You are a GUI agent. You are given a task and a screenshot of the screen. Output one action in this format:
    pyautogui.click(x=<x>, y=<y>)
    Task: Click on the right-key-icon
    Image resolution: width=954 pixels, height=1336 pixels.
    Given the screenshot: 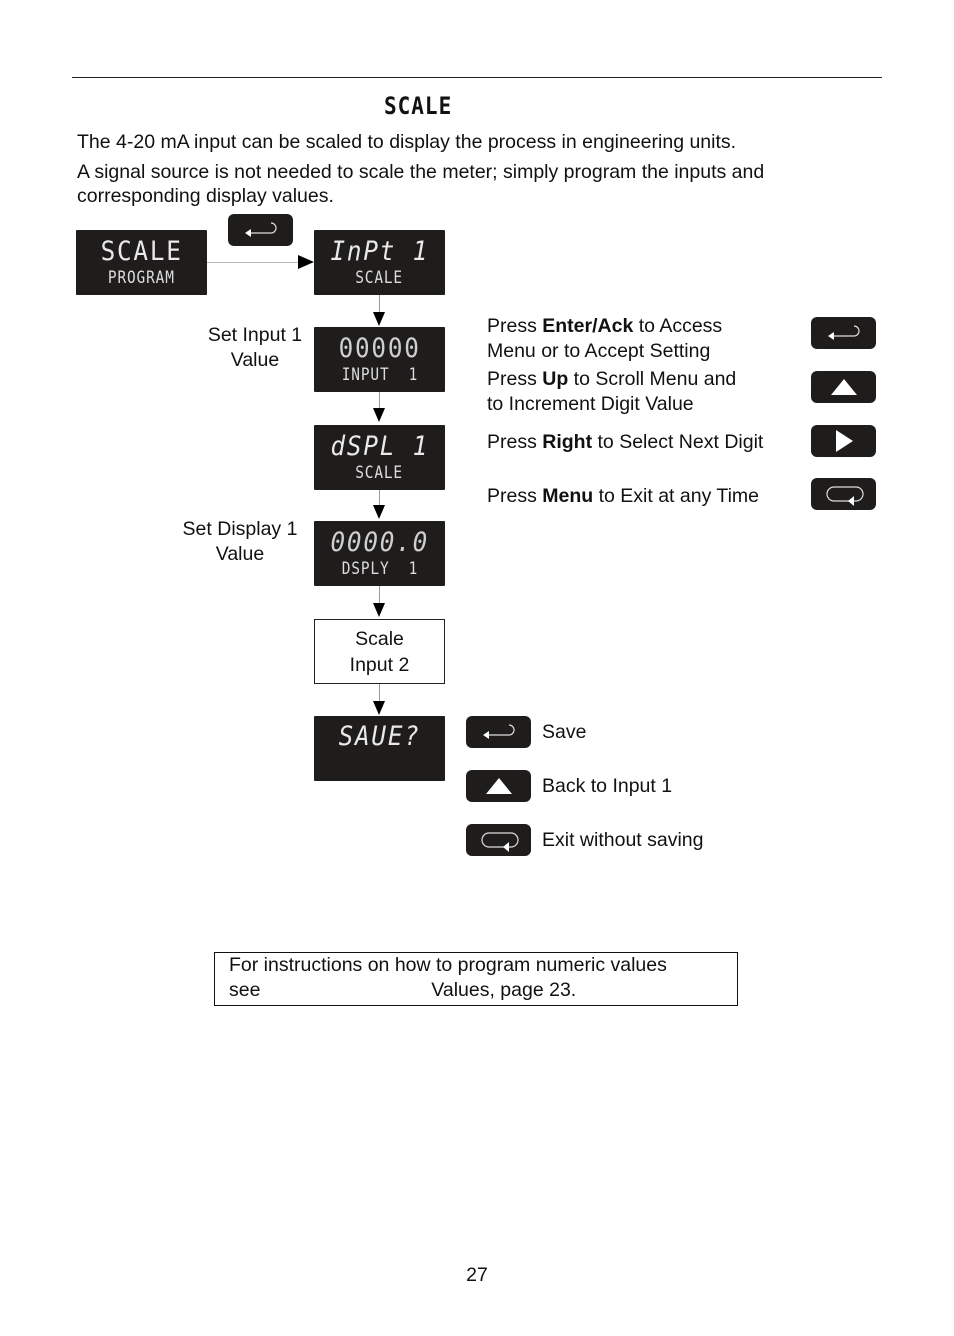 What is the action you would take?
    pyautogui.click(x=844, y=441)
    